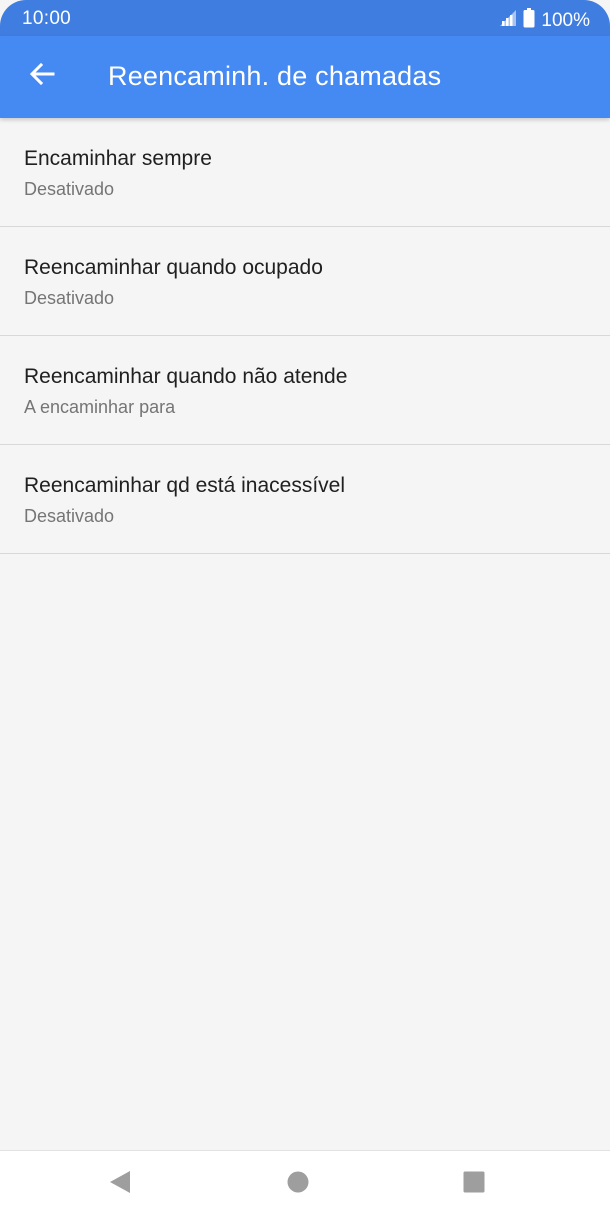 The image size is (610, 1220). What do you see at coordinates (305, 172) in the screenshot?
I see `list-item-always-forward: Encaminhar sempre Desativado` at bounding box center [305, 172].